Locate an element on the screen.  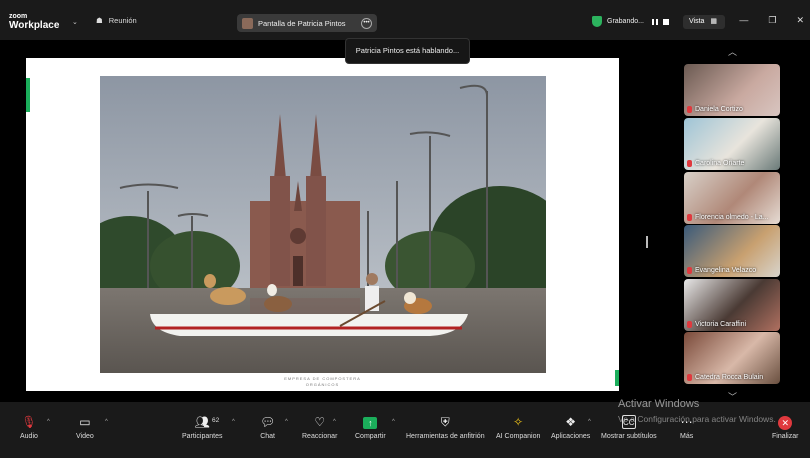
apps-button: ❖ Aplicaciones is located at coordinates (570, 427).